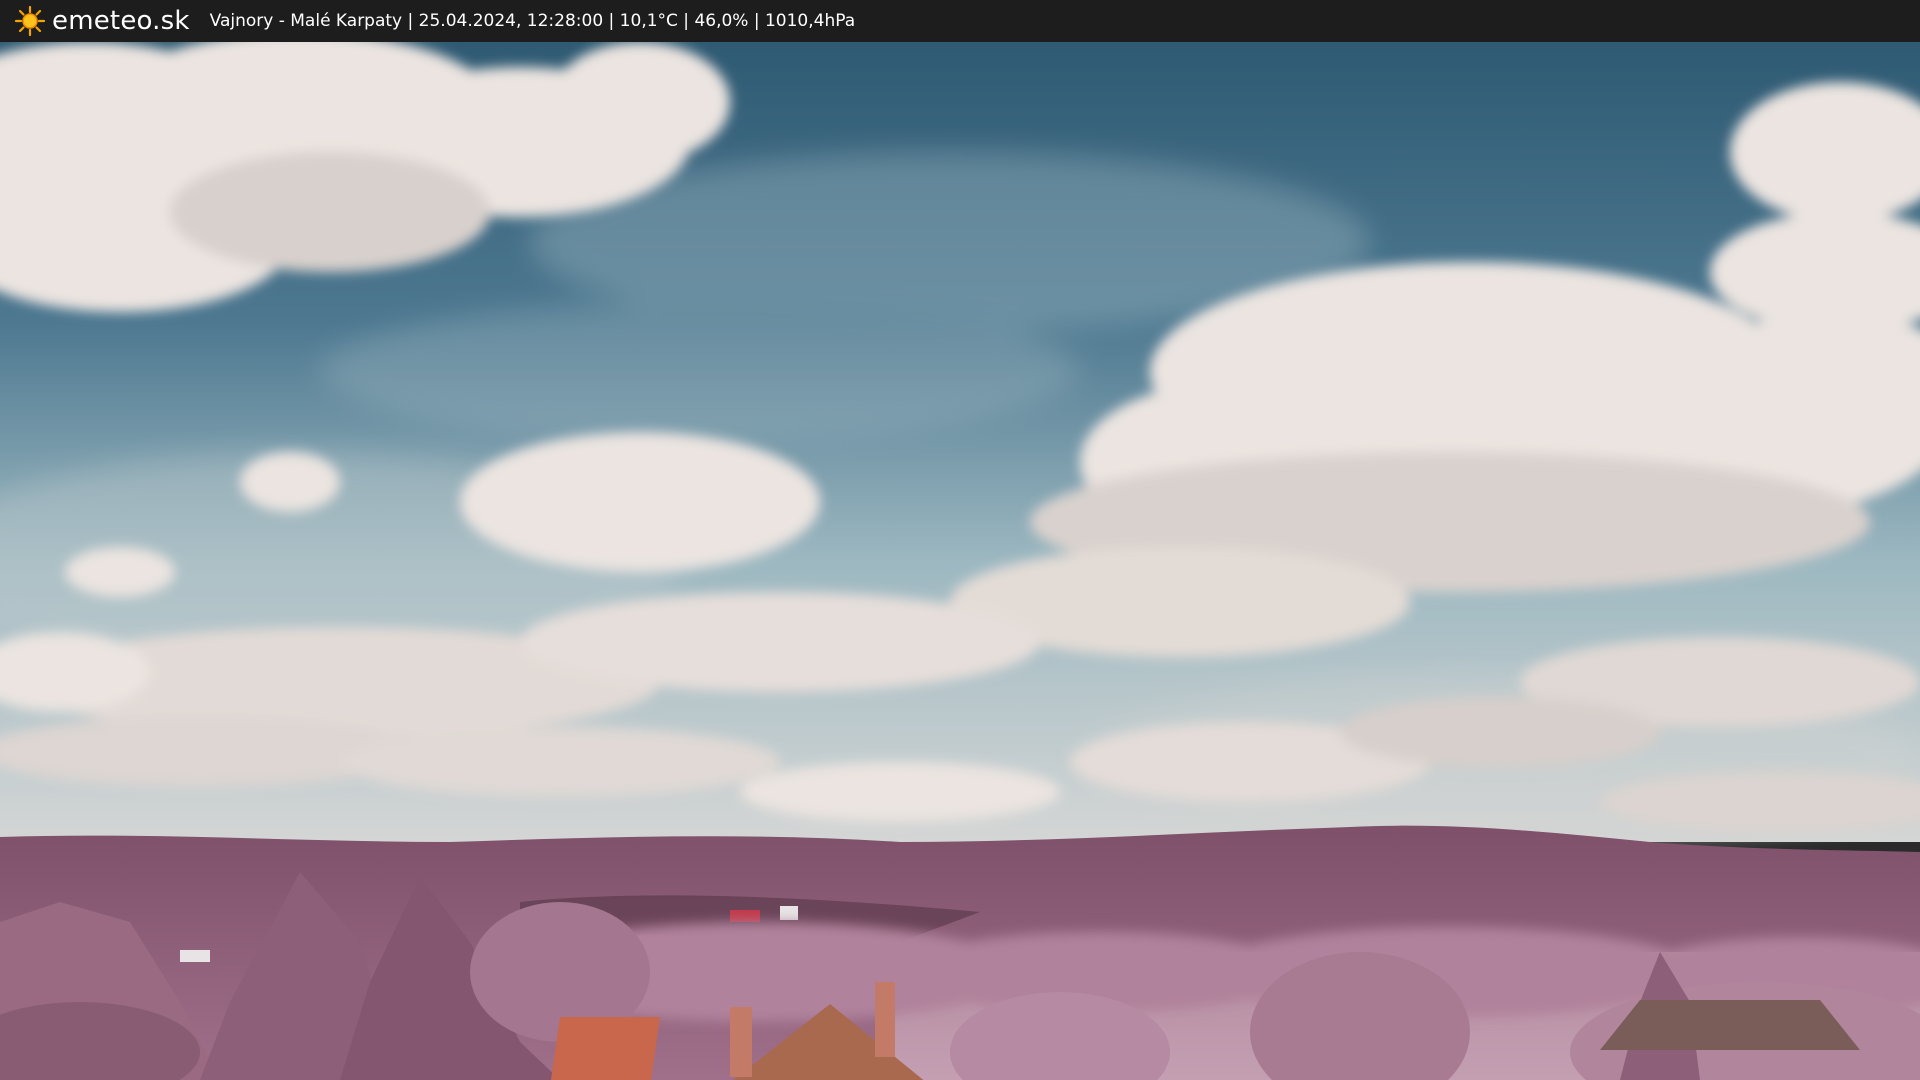 This screenshot has width=1920, height=1080. I want to click on brand-logo: emeteo.sk, so click(102, 21).